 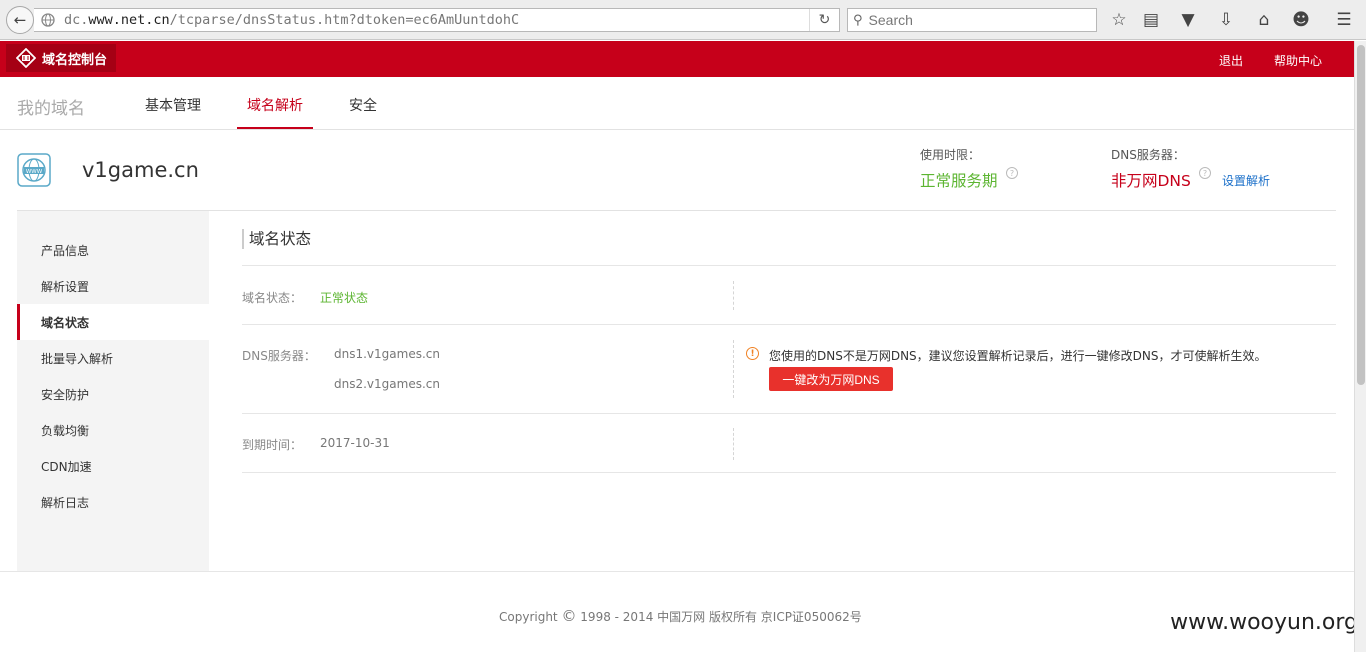 I want to click on search-placeholder: Search, so click(x=890, y=20).